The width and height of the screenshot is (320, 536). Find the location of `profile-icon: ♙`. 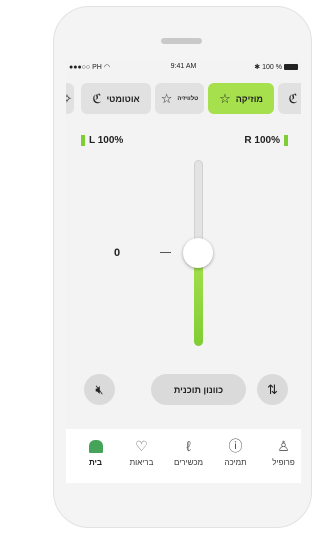

profile-icon: ♙ is located at coordinates (283, 446).